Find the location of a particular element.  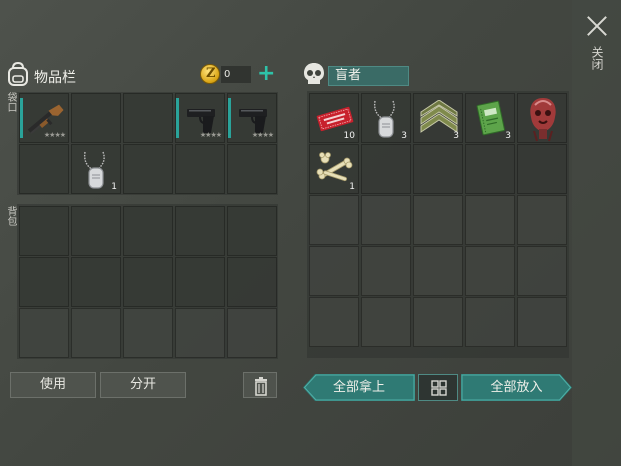

take-all-label: 全部拿上 is located at coordinates (358, 387).